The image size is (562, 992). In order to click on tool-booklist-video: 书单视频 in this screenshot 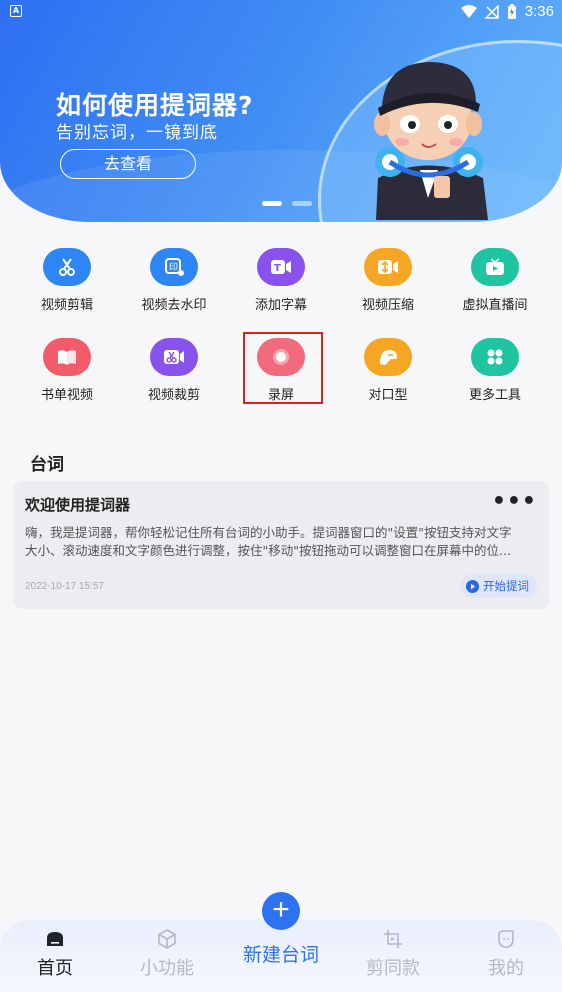, I will do `click(67, 366)`.